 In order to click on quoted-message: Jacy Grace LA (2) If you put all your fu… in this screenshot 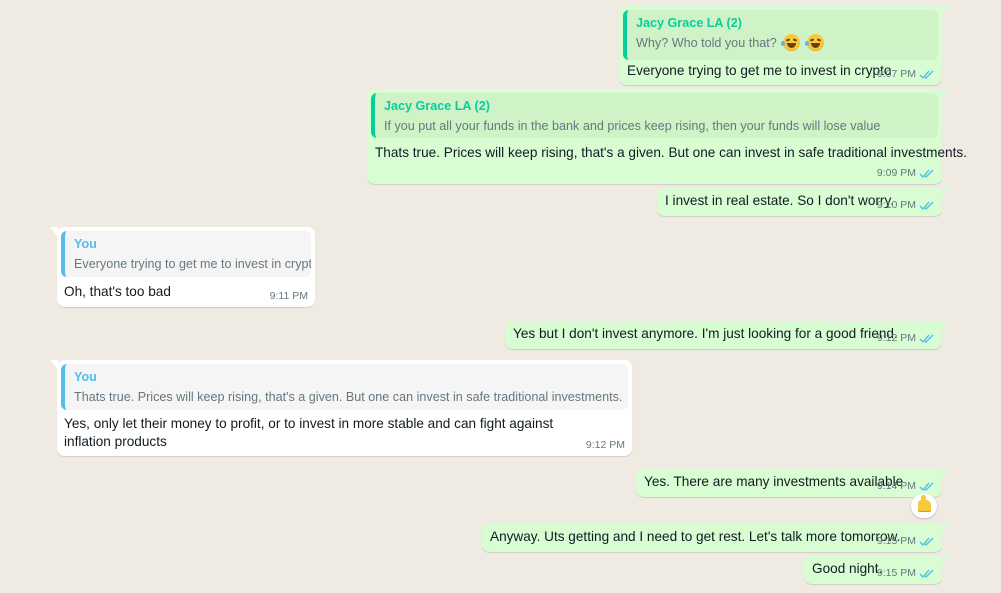, I will do `click(654, 115)`.